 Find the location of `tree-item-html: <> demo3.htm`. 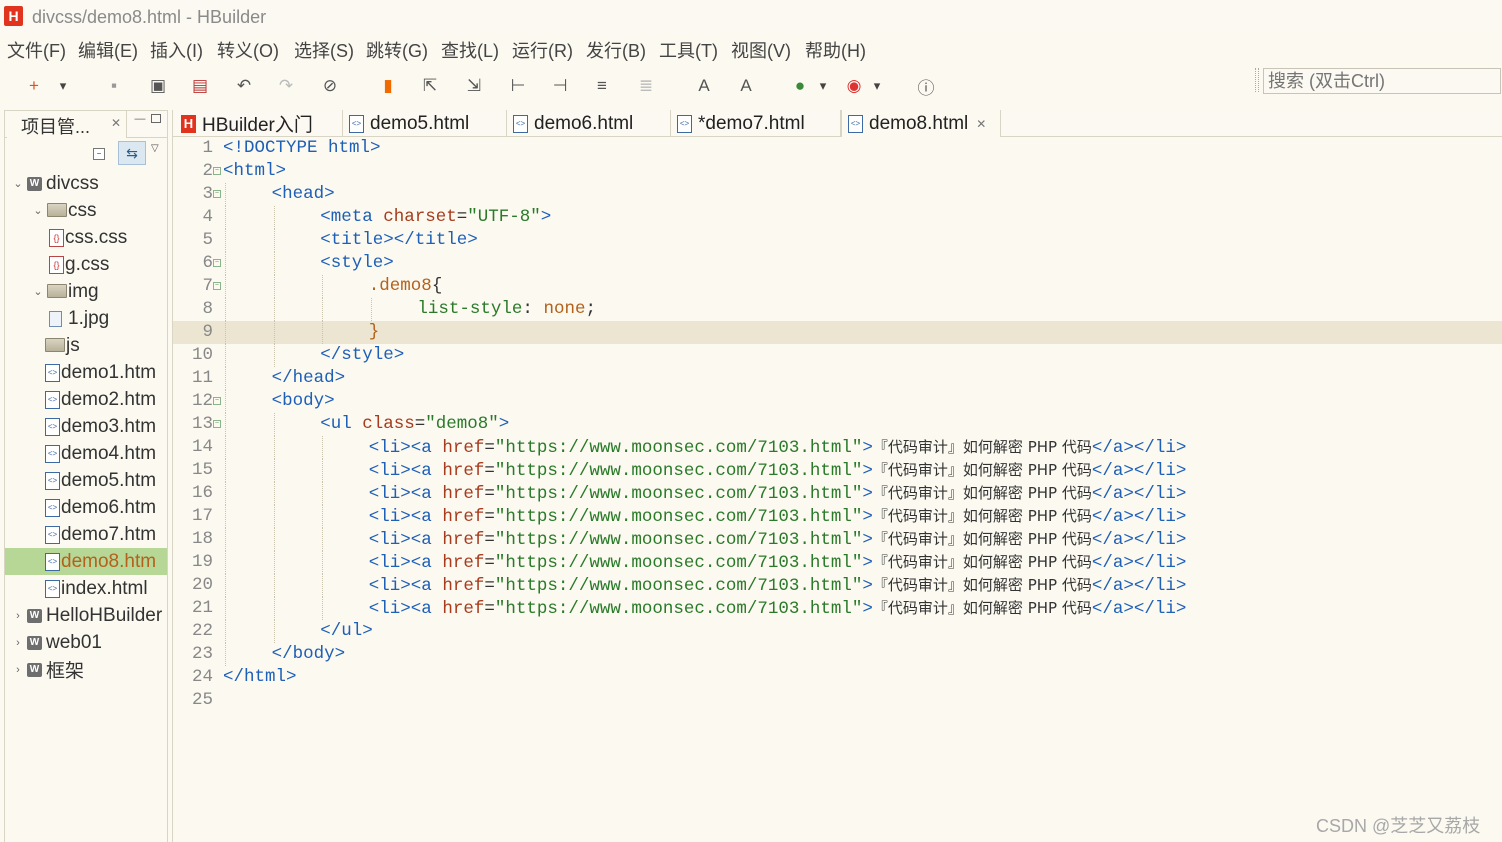

tree-item-html: <> demo3.htm is located at coordinates (106, 426).